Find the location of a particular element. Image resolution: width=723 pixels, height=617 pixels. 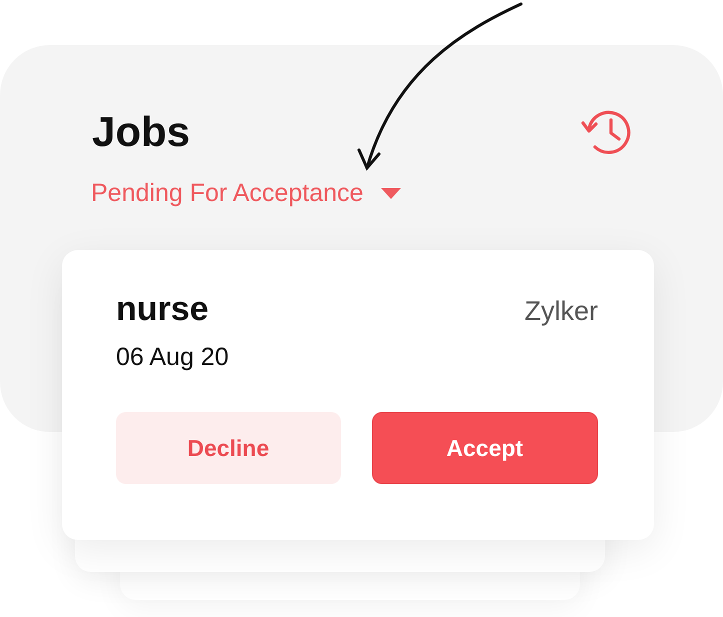

company-name: Zylker is located at coordinates (561, 311).